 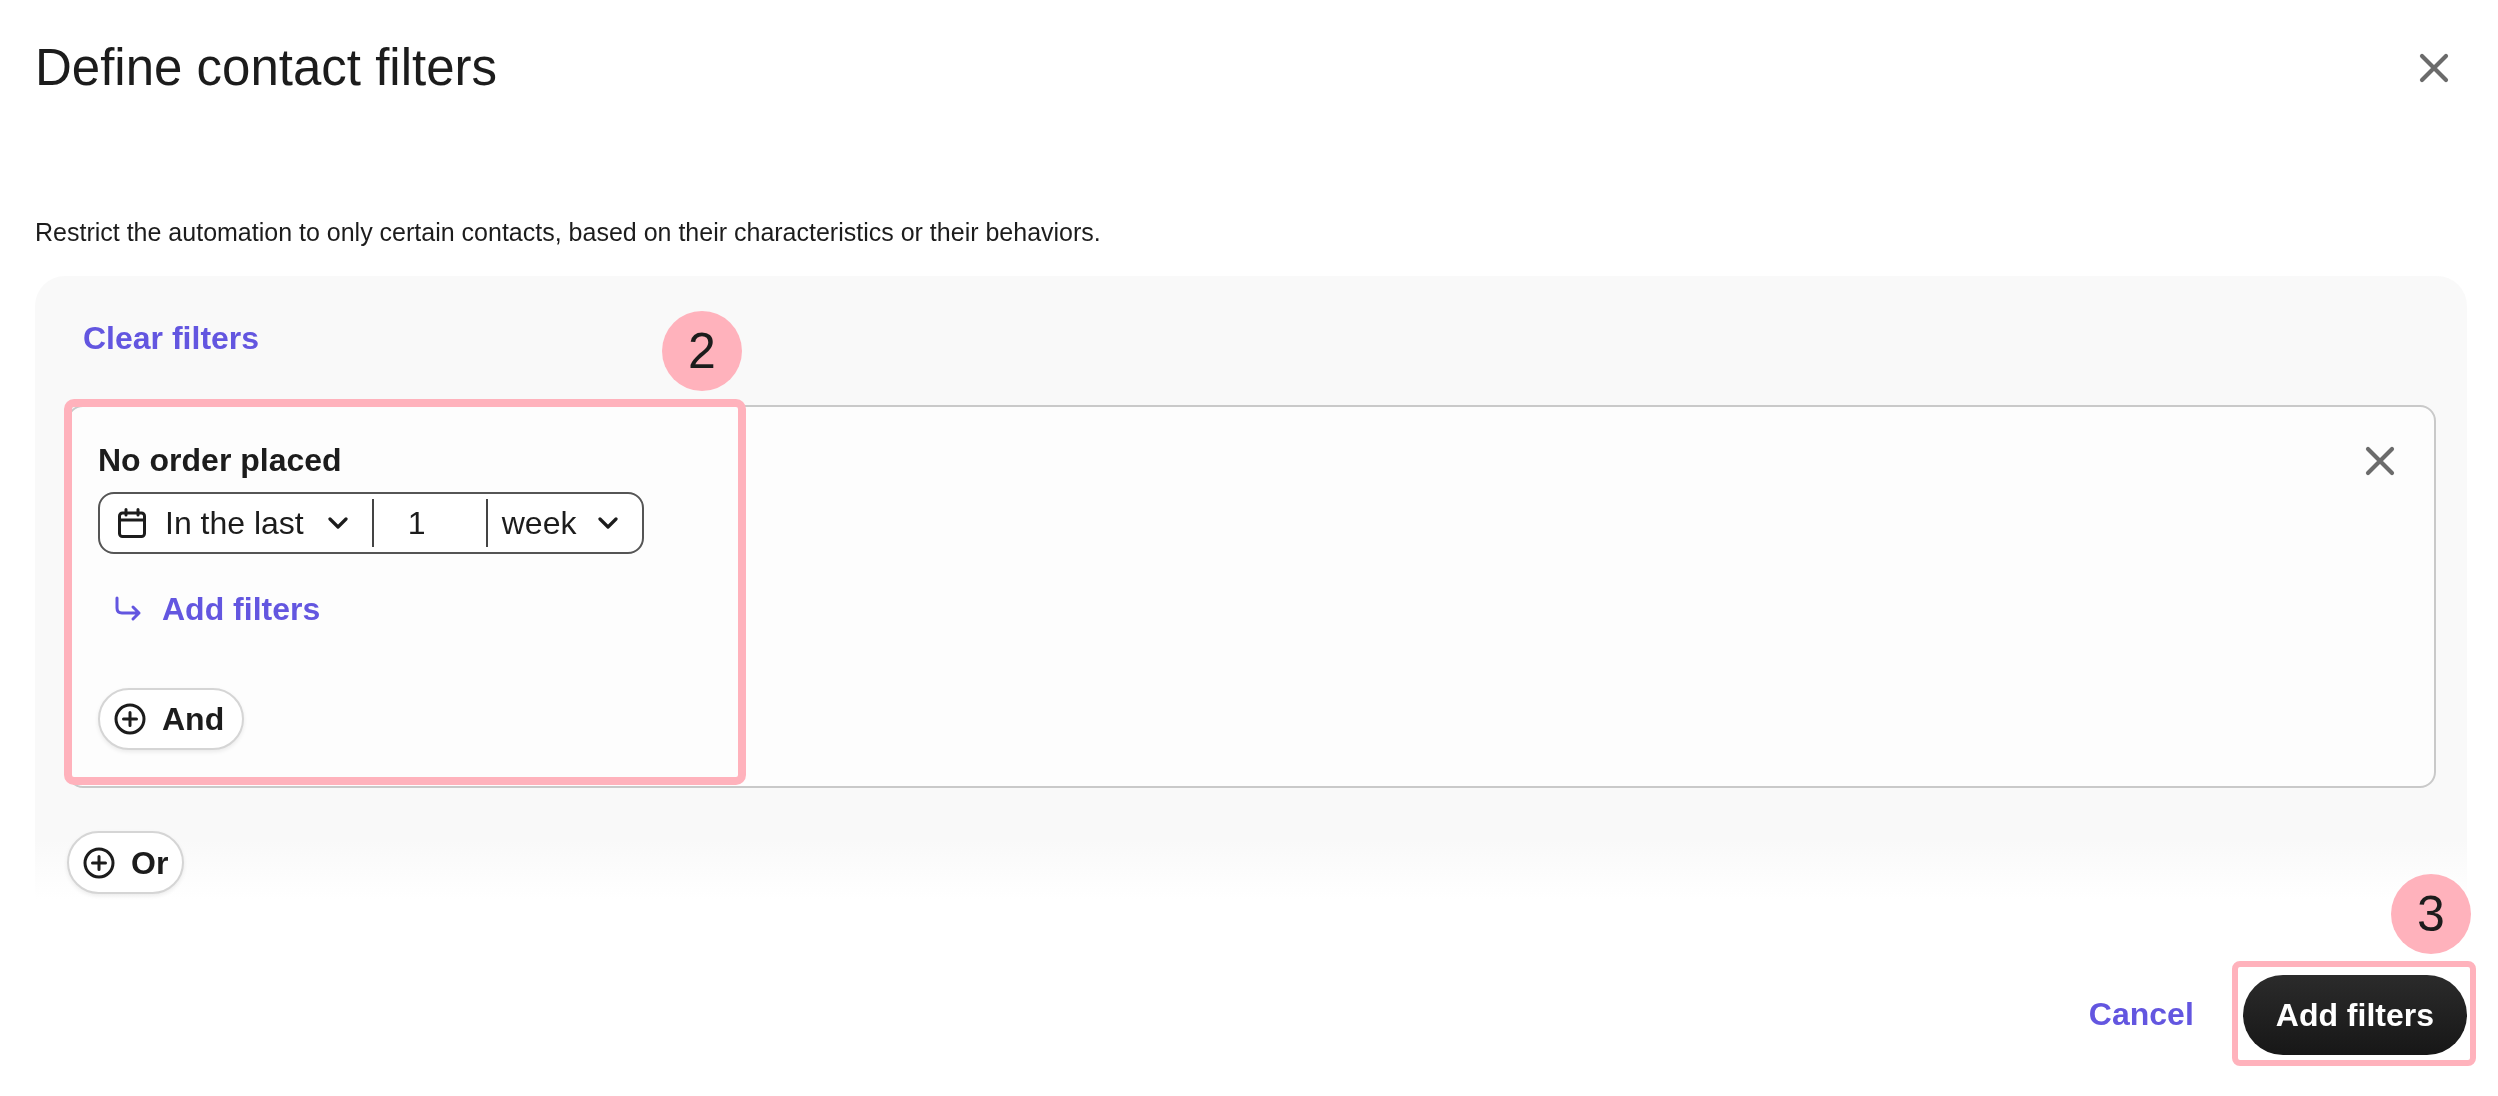 I want to click on and-button: And, so click(x=171, y=719).